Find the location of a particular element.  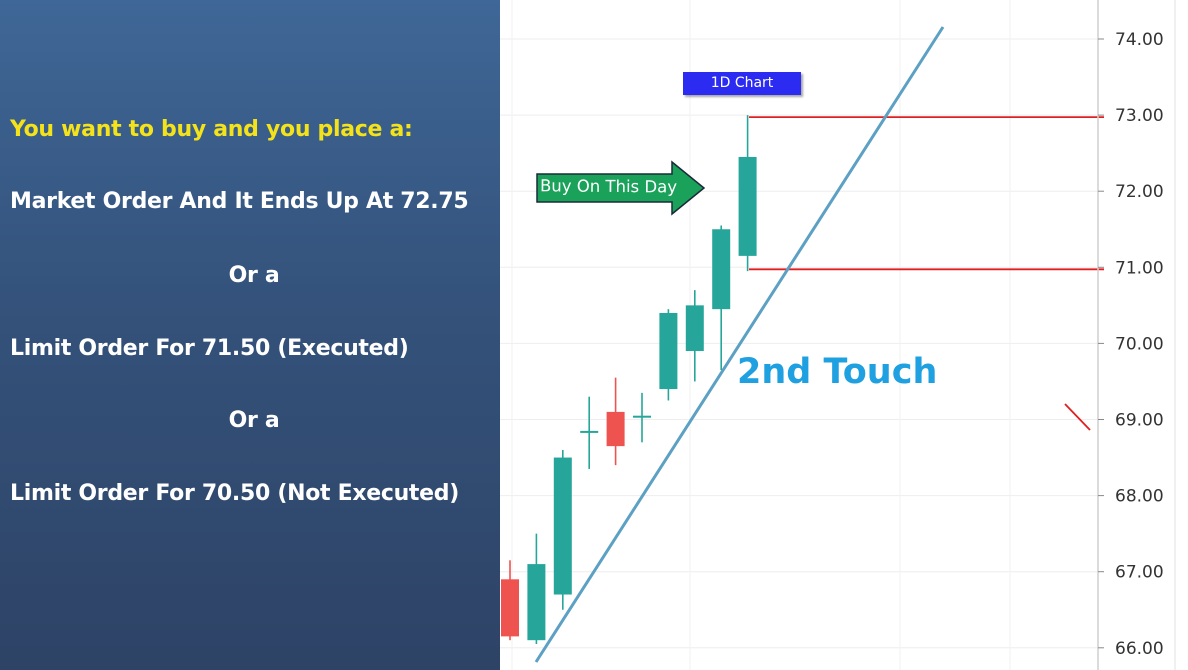

extra-marks is located at coordinates (1077, 417).